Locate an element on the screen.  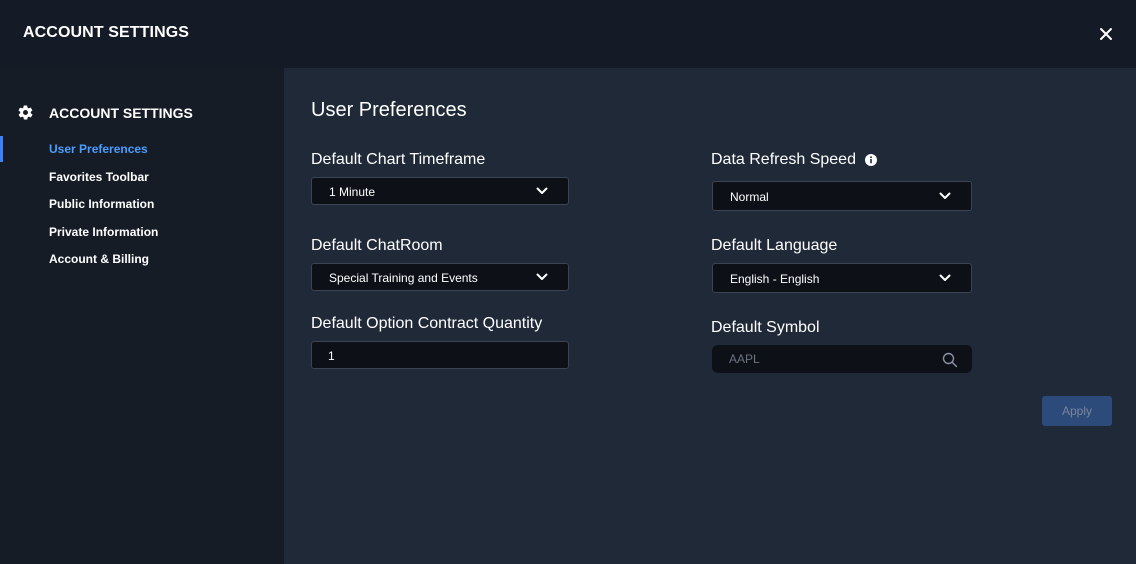
chatroom-label: Default ChatRoom is located at coordinates (377, 246).